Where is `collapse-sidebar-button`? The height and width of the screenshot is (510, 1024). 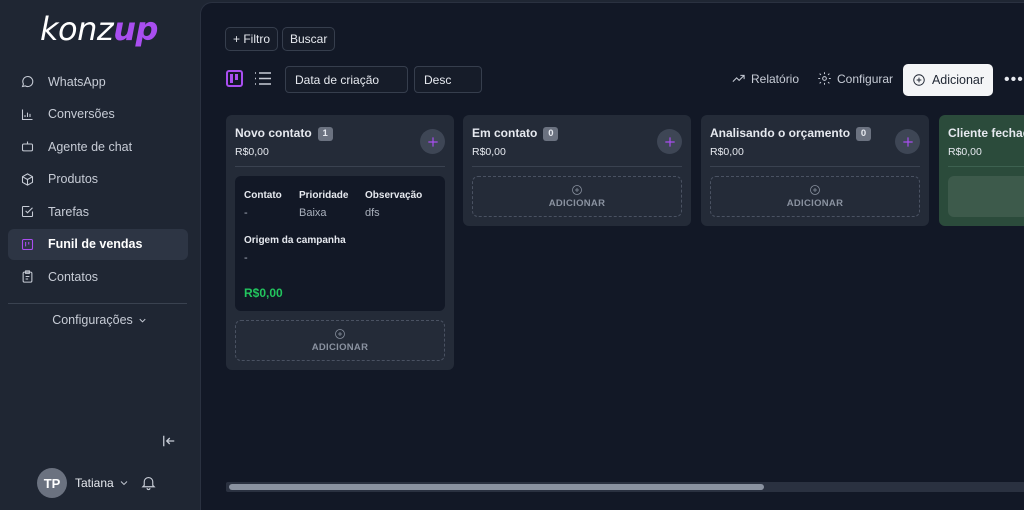
collapse-sidebar-button is located at coordinates (169, 441).